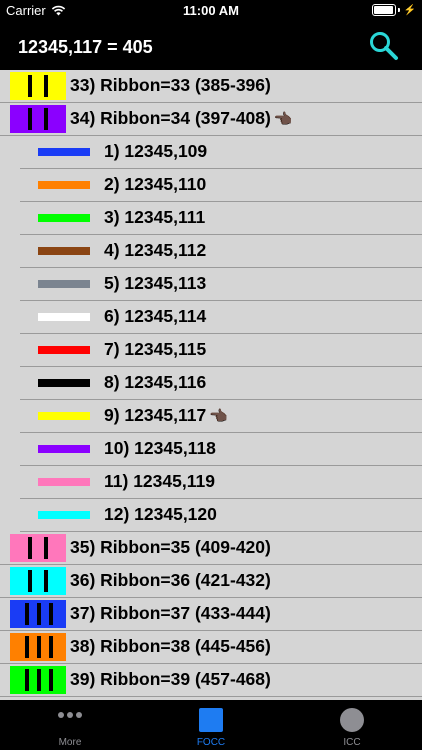 The image size is (422, 750). I want to click on ribbon-label-text: 36) Ribbon=36 (421-432), so click(170, 580).